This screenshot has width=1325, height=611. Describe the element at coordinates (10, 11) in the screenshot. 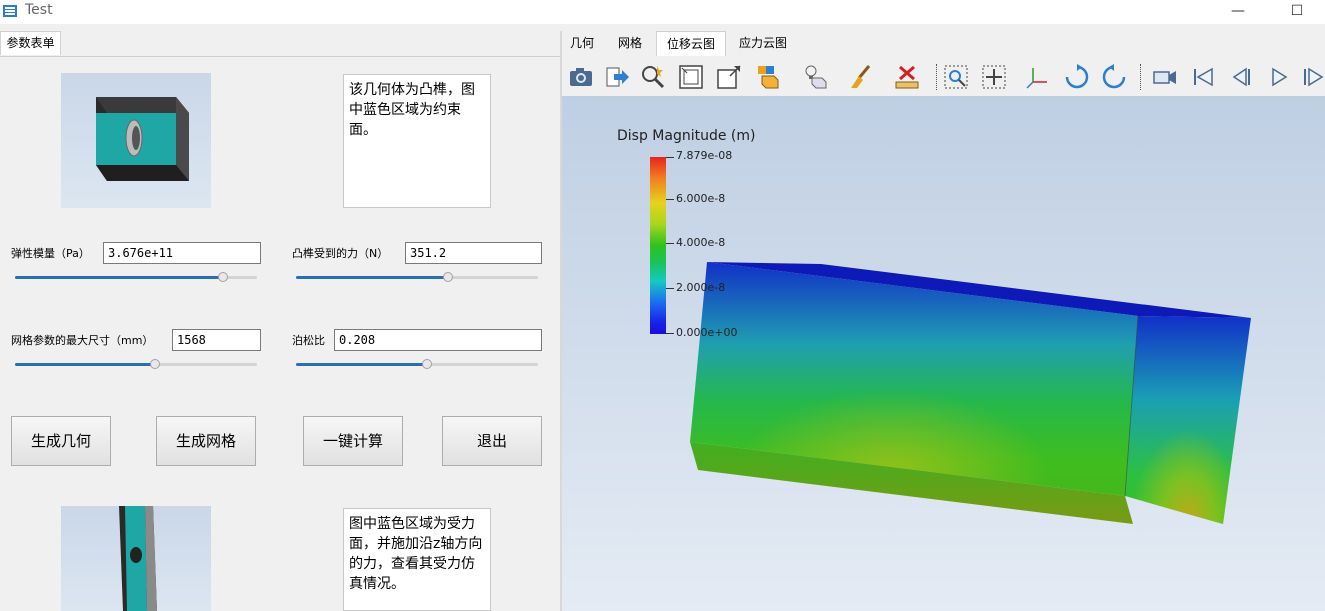

I see `app-icon` at that location.